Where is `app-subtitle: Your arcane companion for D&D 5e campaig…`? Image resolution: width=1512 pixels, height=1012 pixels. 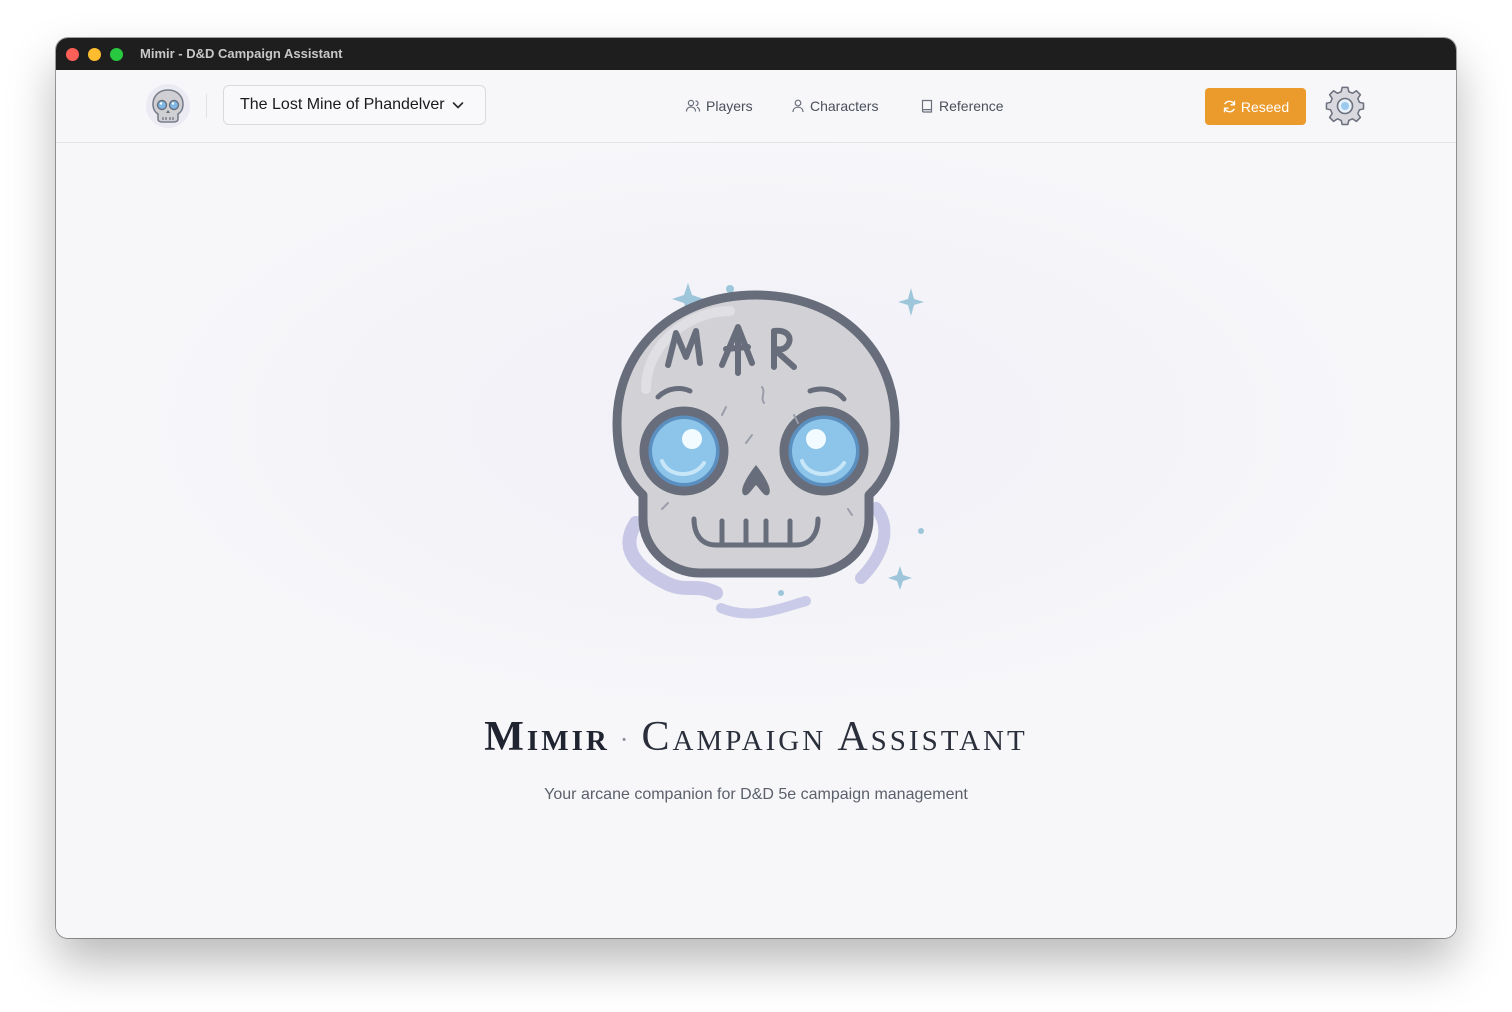
app-subtitle: Your arcane companion for D&D 5e campaig… is located at coordinates (756, 794).